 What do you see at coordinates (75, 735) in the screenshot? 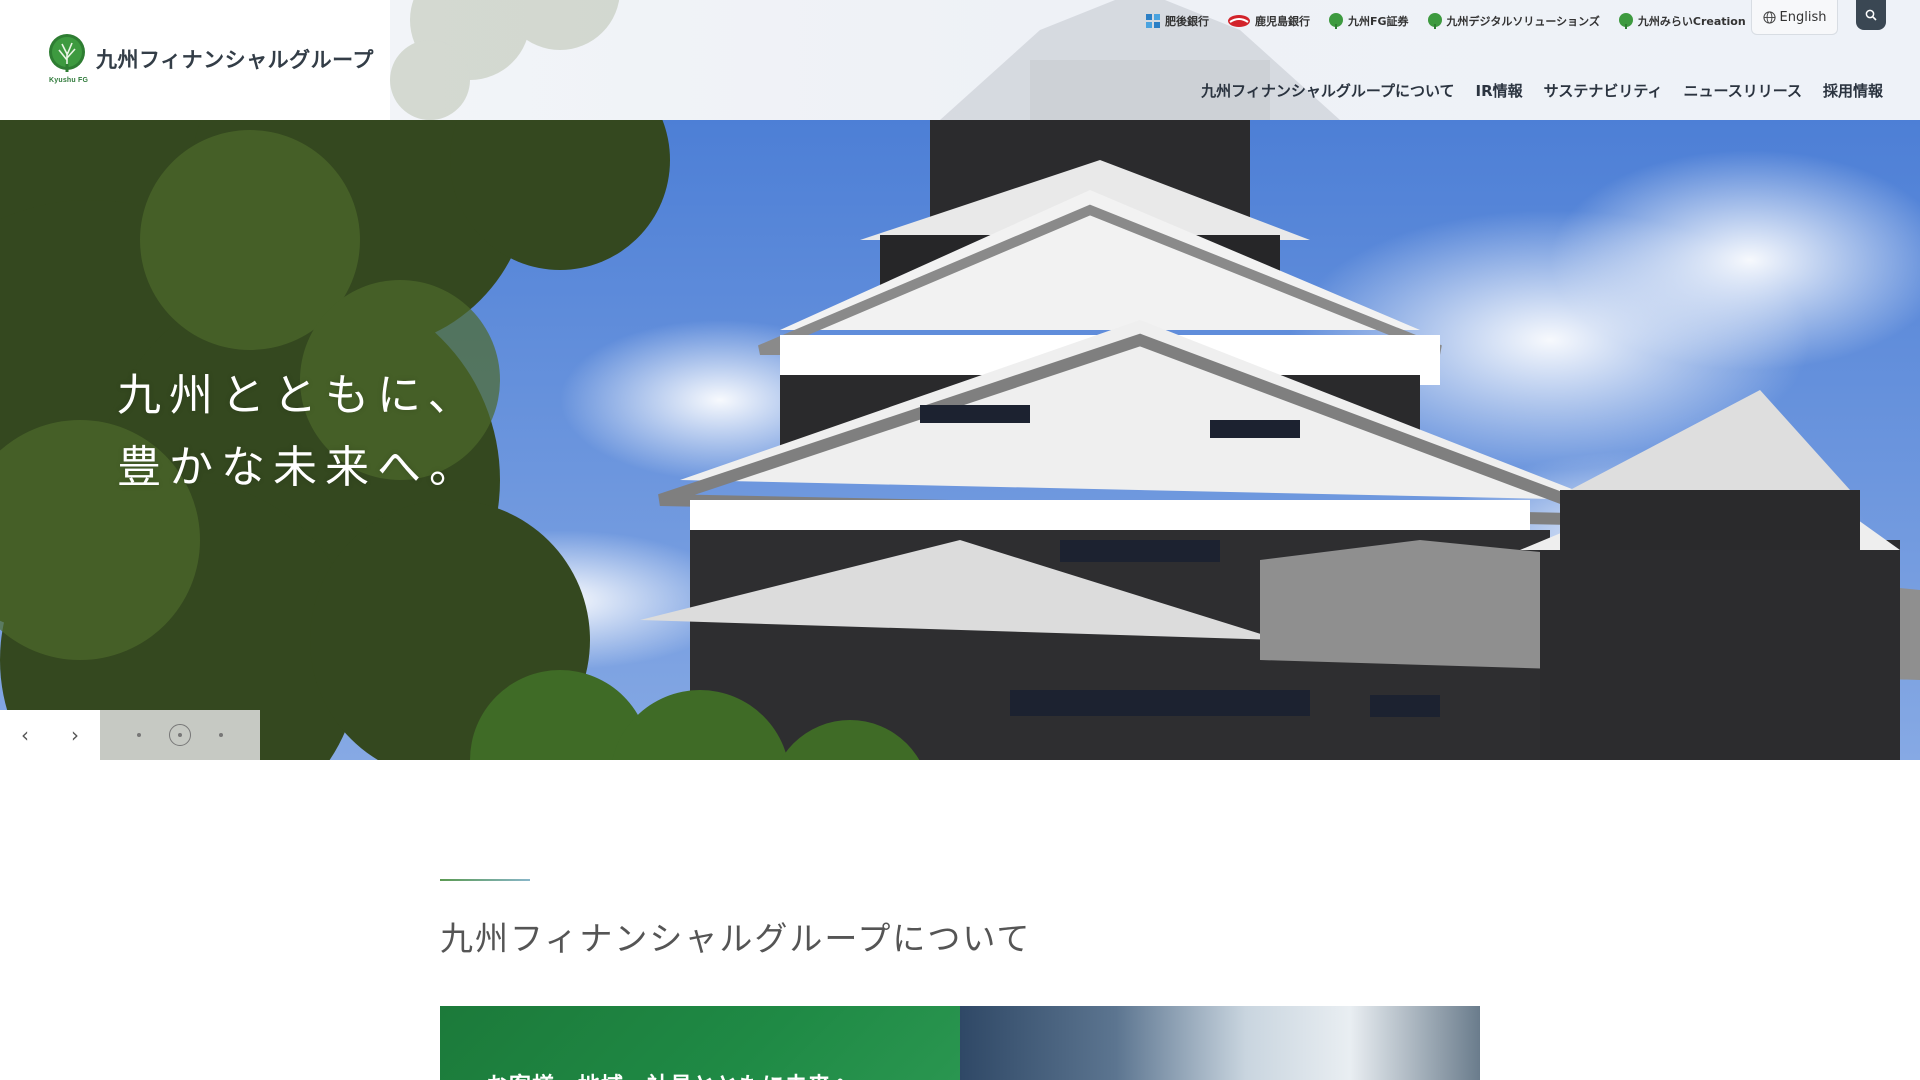
I see `slider-next-button: ›` at bounding box center [75, 735].